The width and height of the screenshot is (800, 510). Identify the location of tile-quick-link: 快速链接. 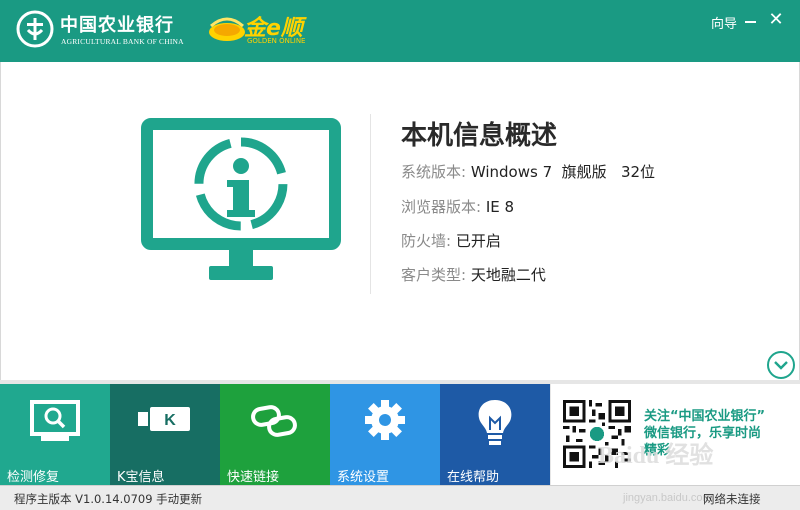
(275, 434).